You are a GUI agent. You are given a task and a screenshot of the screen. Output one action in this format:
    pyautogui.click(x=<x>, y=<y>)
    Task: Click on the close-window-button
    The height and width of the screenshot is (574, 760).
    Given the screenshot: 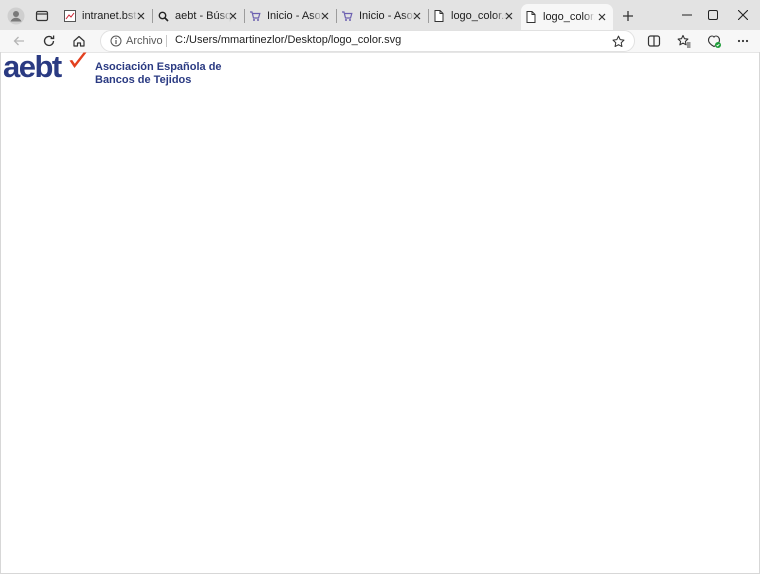 What is the action you would take?
    pyautogui.click(x=740, y=15)
    